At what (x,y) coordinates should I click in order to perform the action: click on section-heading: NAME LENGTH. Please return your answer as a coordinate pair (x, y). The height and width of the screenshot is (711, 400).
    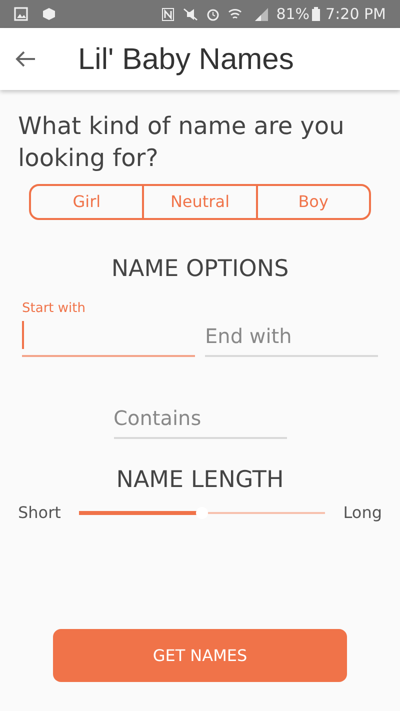
    Looking at the image, I should click on (200, 480).